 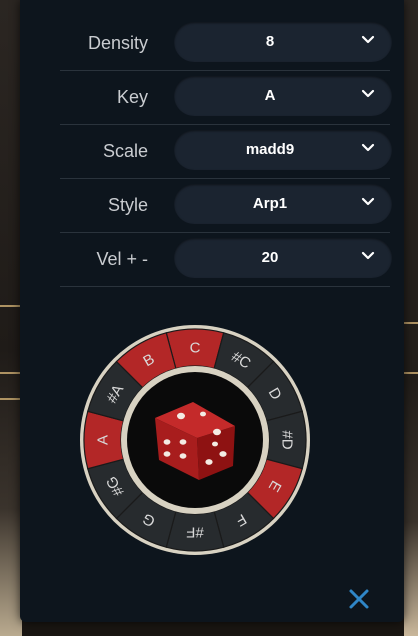 I want to click on velocity-row: Vel + - 20, so click(x=226, y=259).